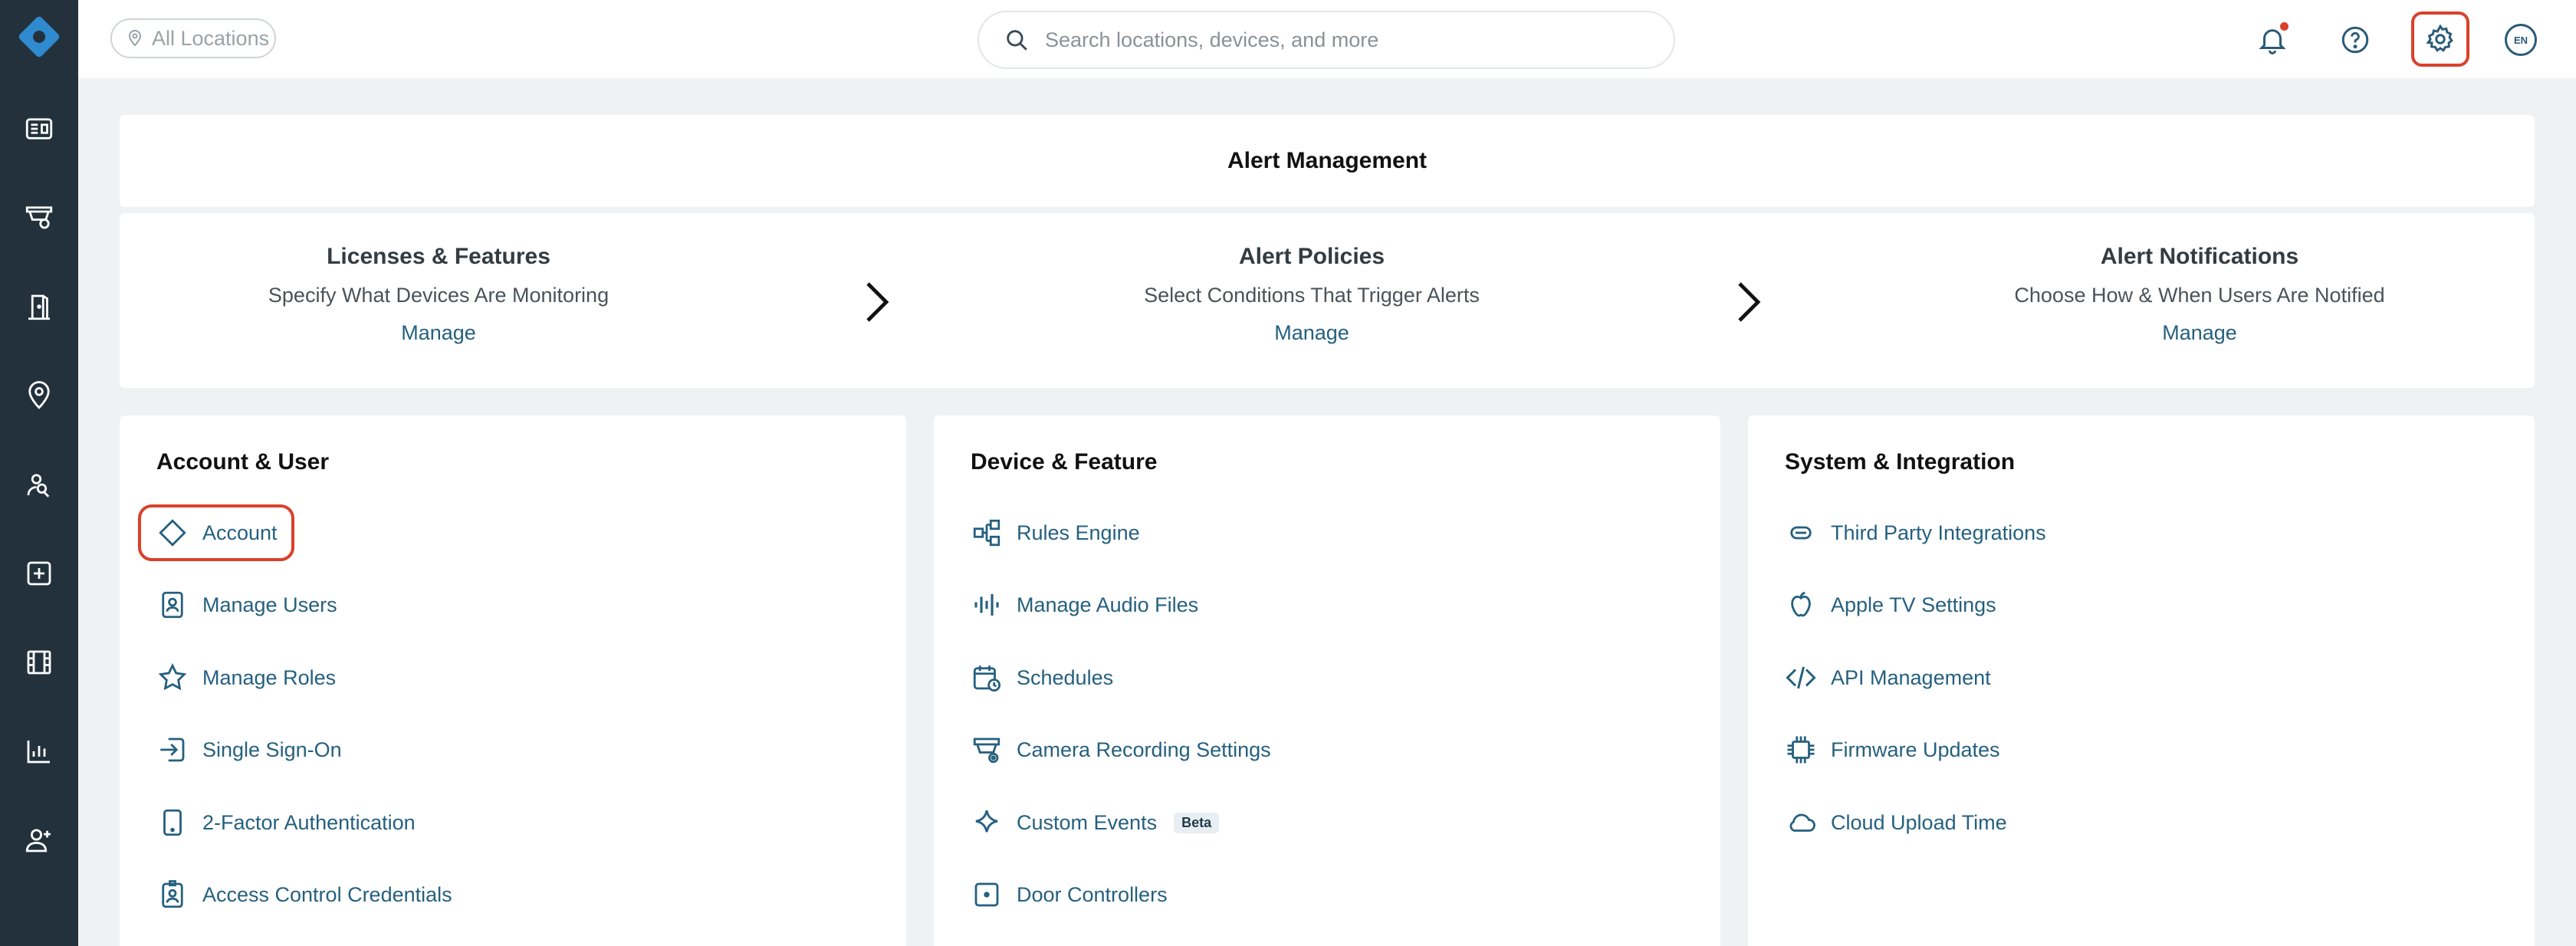  What do you see at coordinates (987, 750) in the screenshot?
I see `camera-settings-icon` at bounding box center [987, 750].